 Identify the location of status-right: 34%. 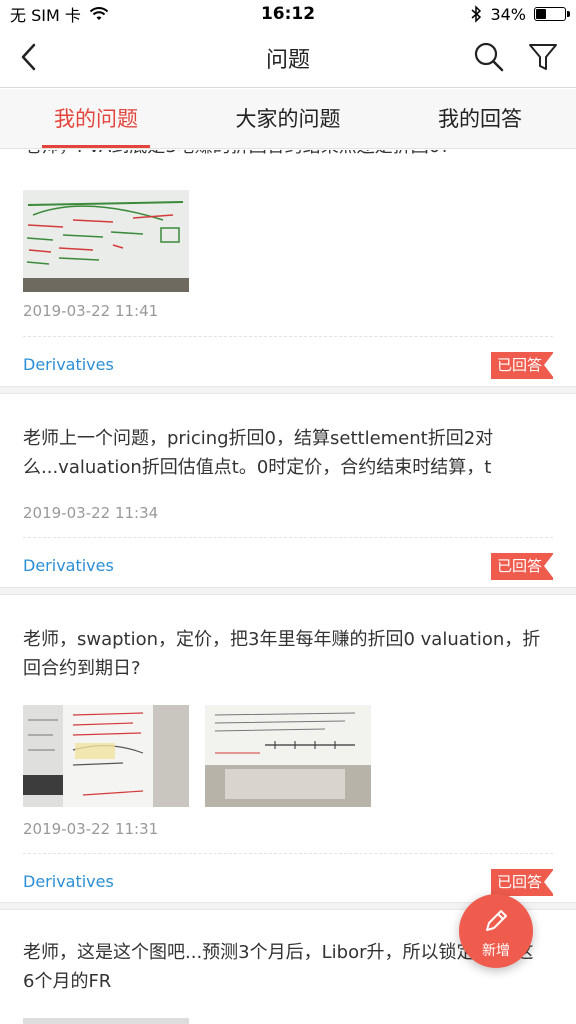
(520, 14).